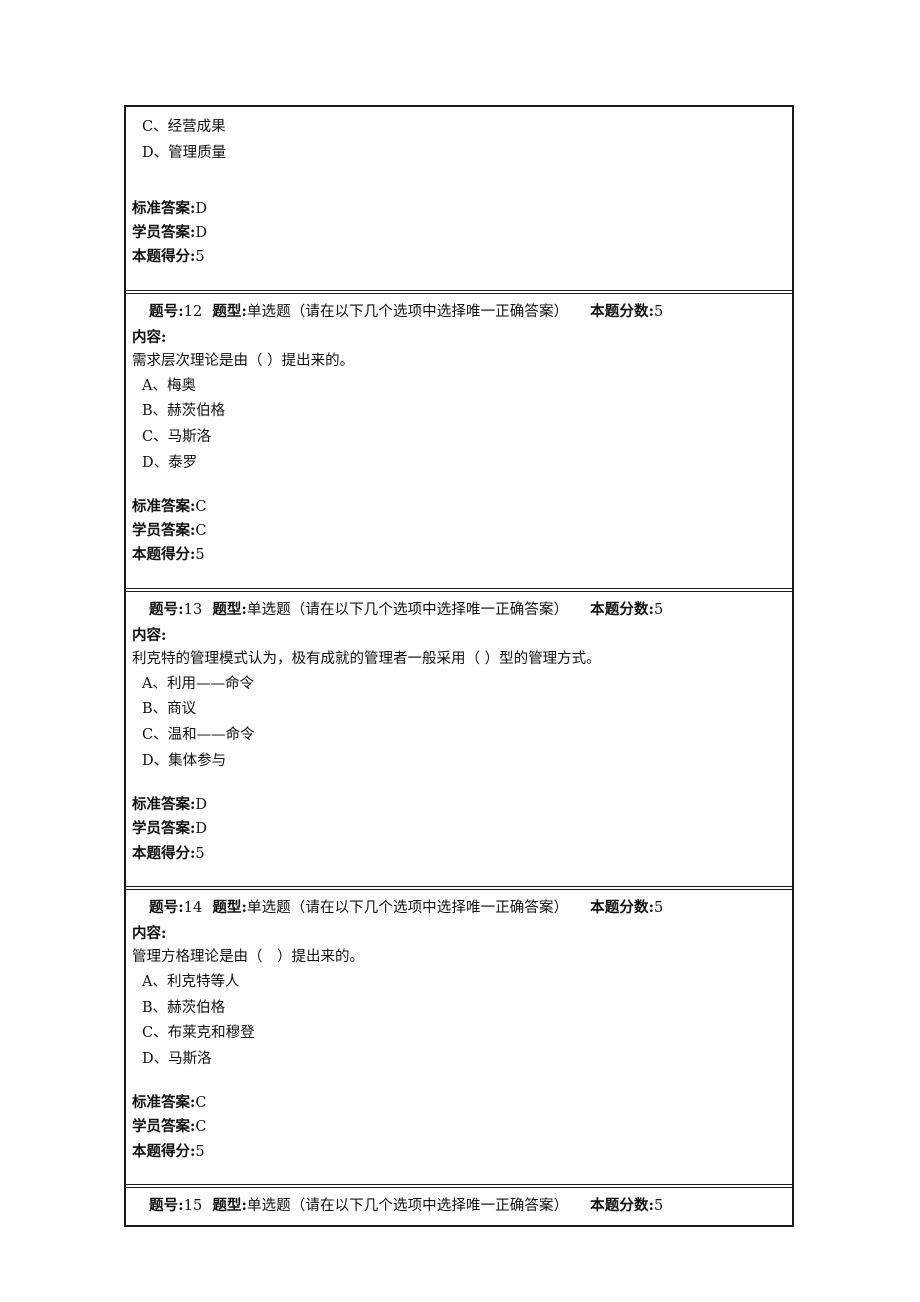 This screenshot has width=920, height=1302. I want to click on option-item: A、利克特等人, so click(191, 981).